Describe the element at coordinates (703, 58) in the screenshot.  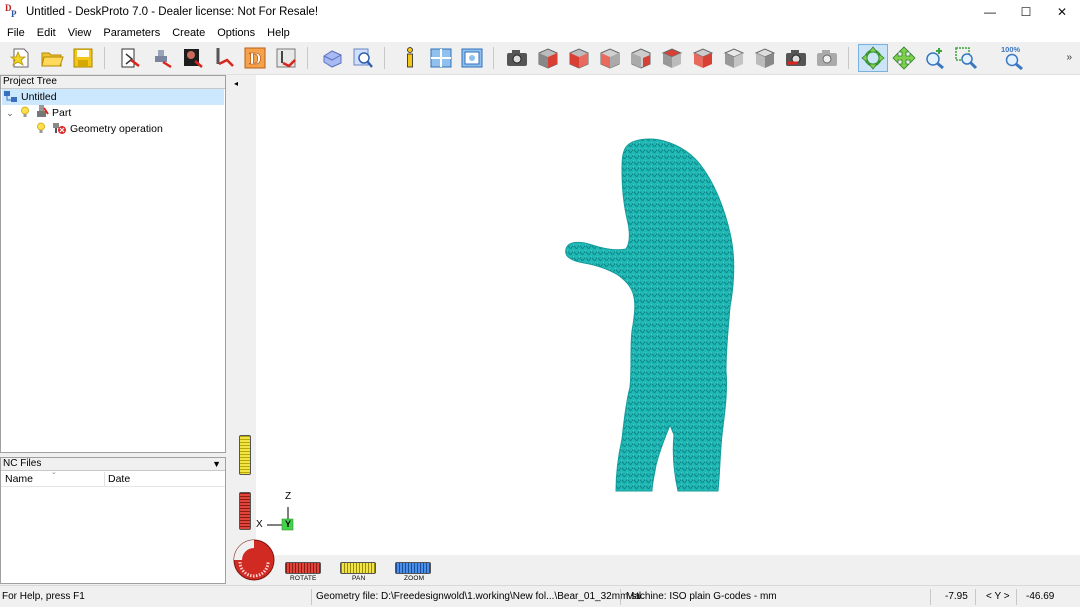
I see `view-bottom-button` at that location.